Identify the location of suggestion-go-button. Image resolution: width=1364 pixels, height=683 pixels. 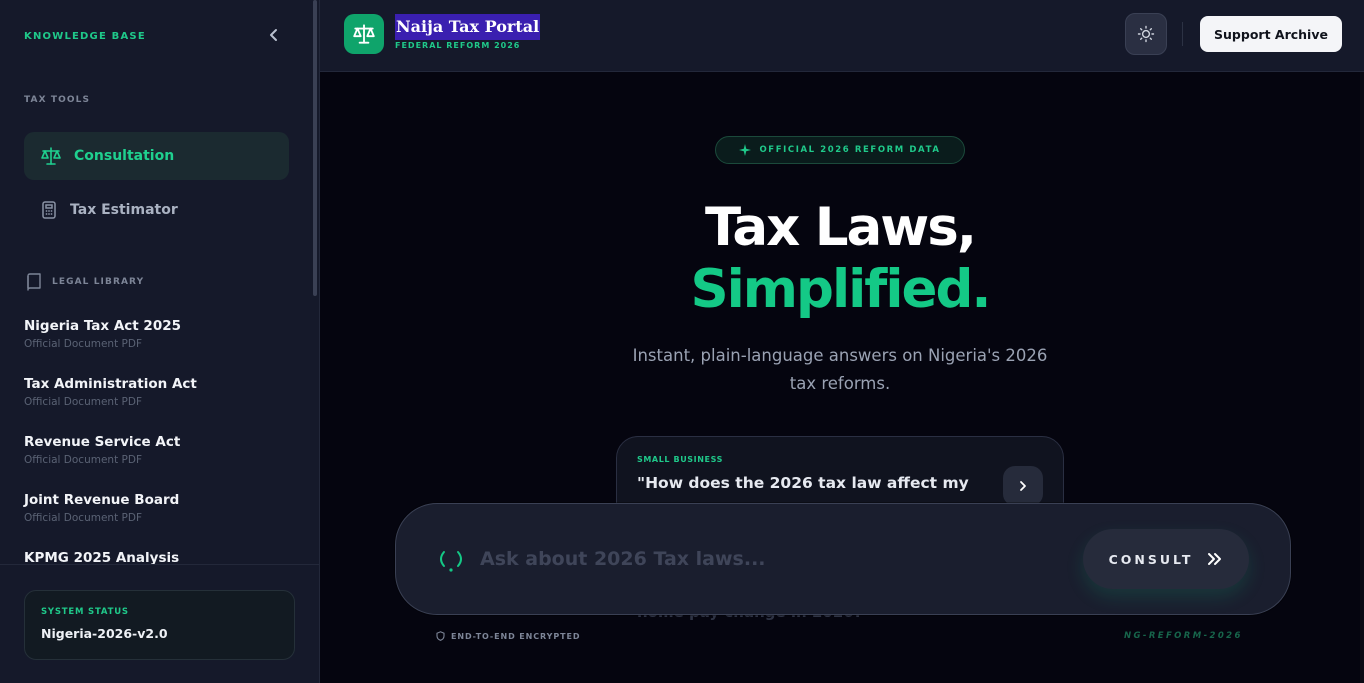
(1023, 486).